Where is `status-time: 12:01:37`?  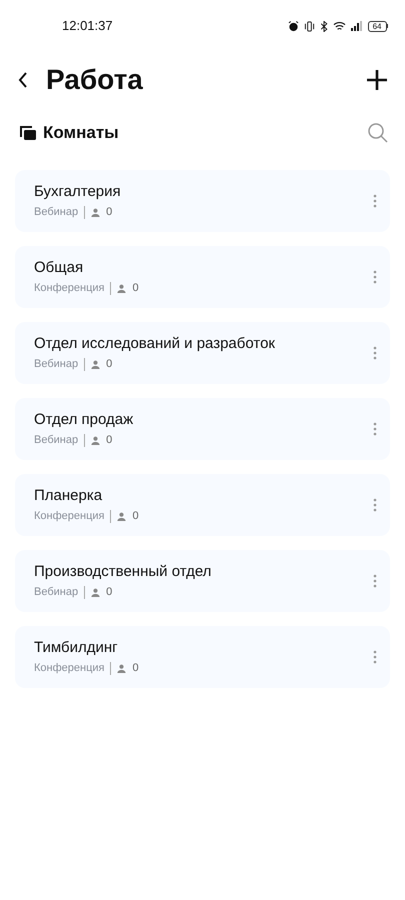 status-time: 12:01:37 is located at coordinates (87, 26).